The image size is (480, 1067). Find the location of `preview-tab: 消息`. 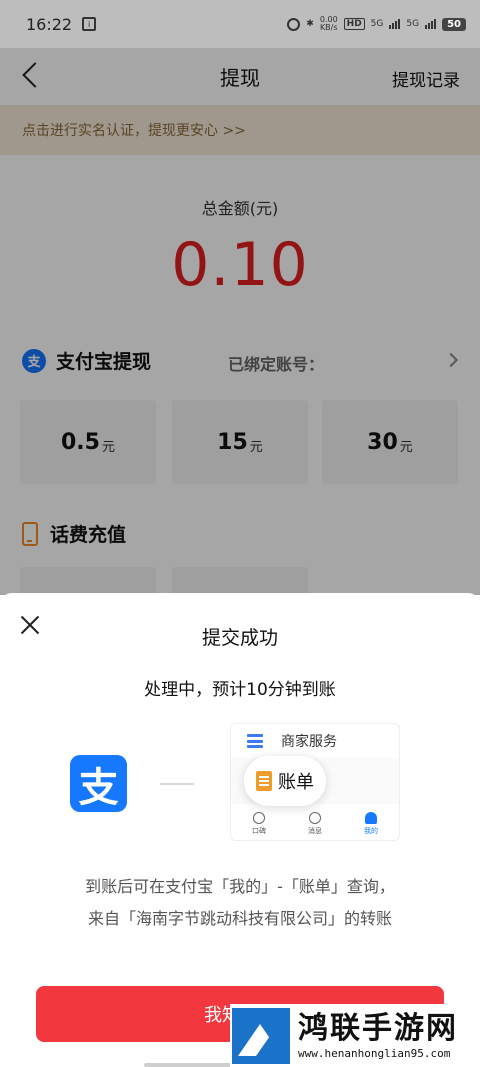

preview-tab: 消息 is located at coordinates (315, 824).